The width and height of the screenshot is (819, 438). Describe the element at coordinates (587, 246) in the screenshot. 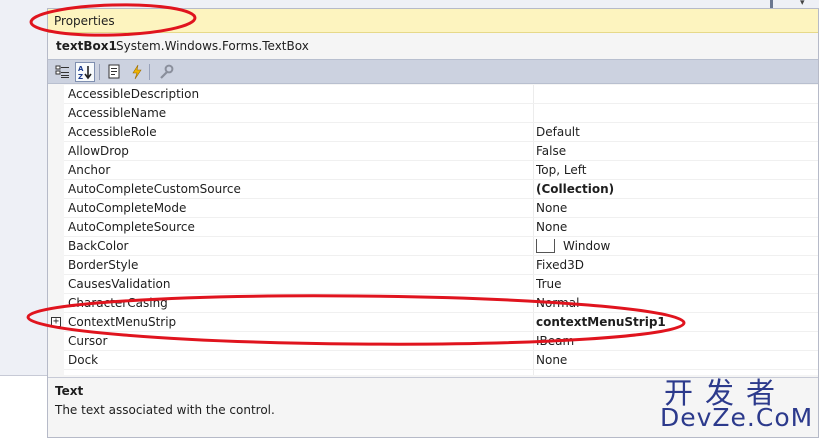

I see `color-name: Window` at that location.